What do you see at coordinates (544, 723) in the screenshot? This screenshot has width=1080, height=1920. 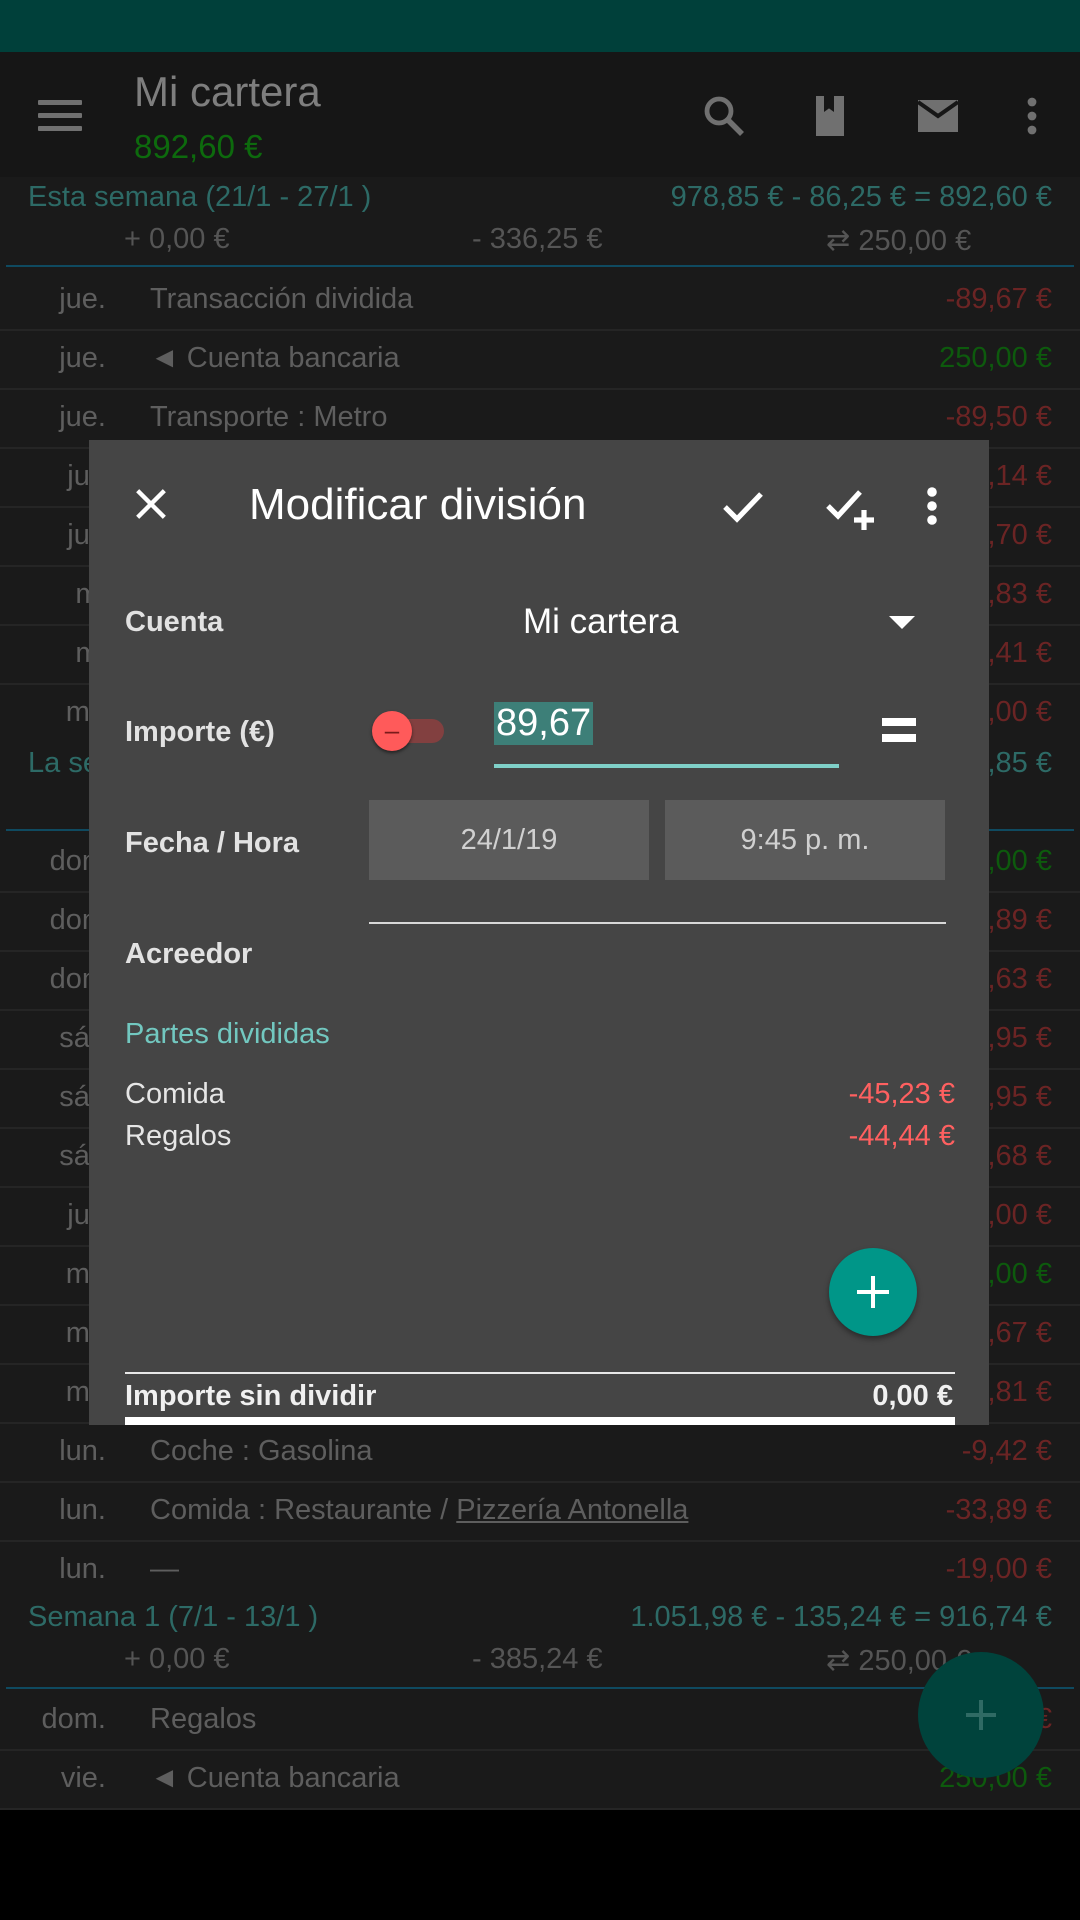 I see `amount-value: 89,67` at bounding box center [544, 723].